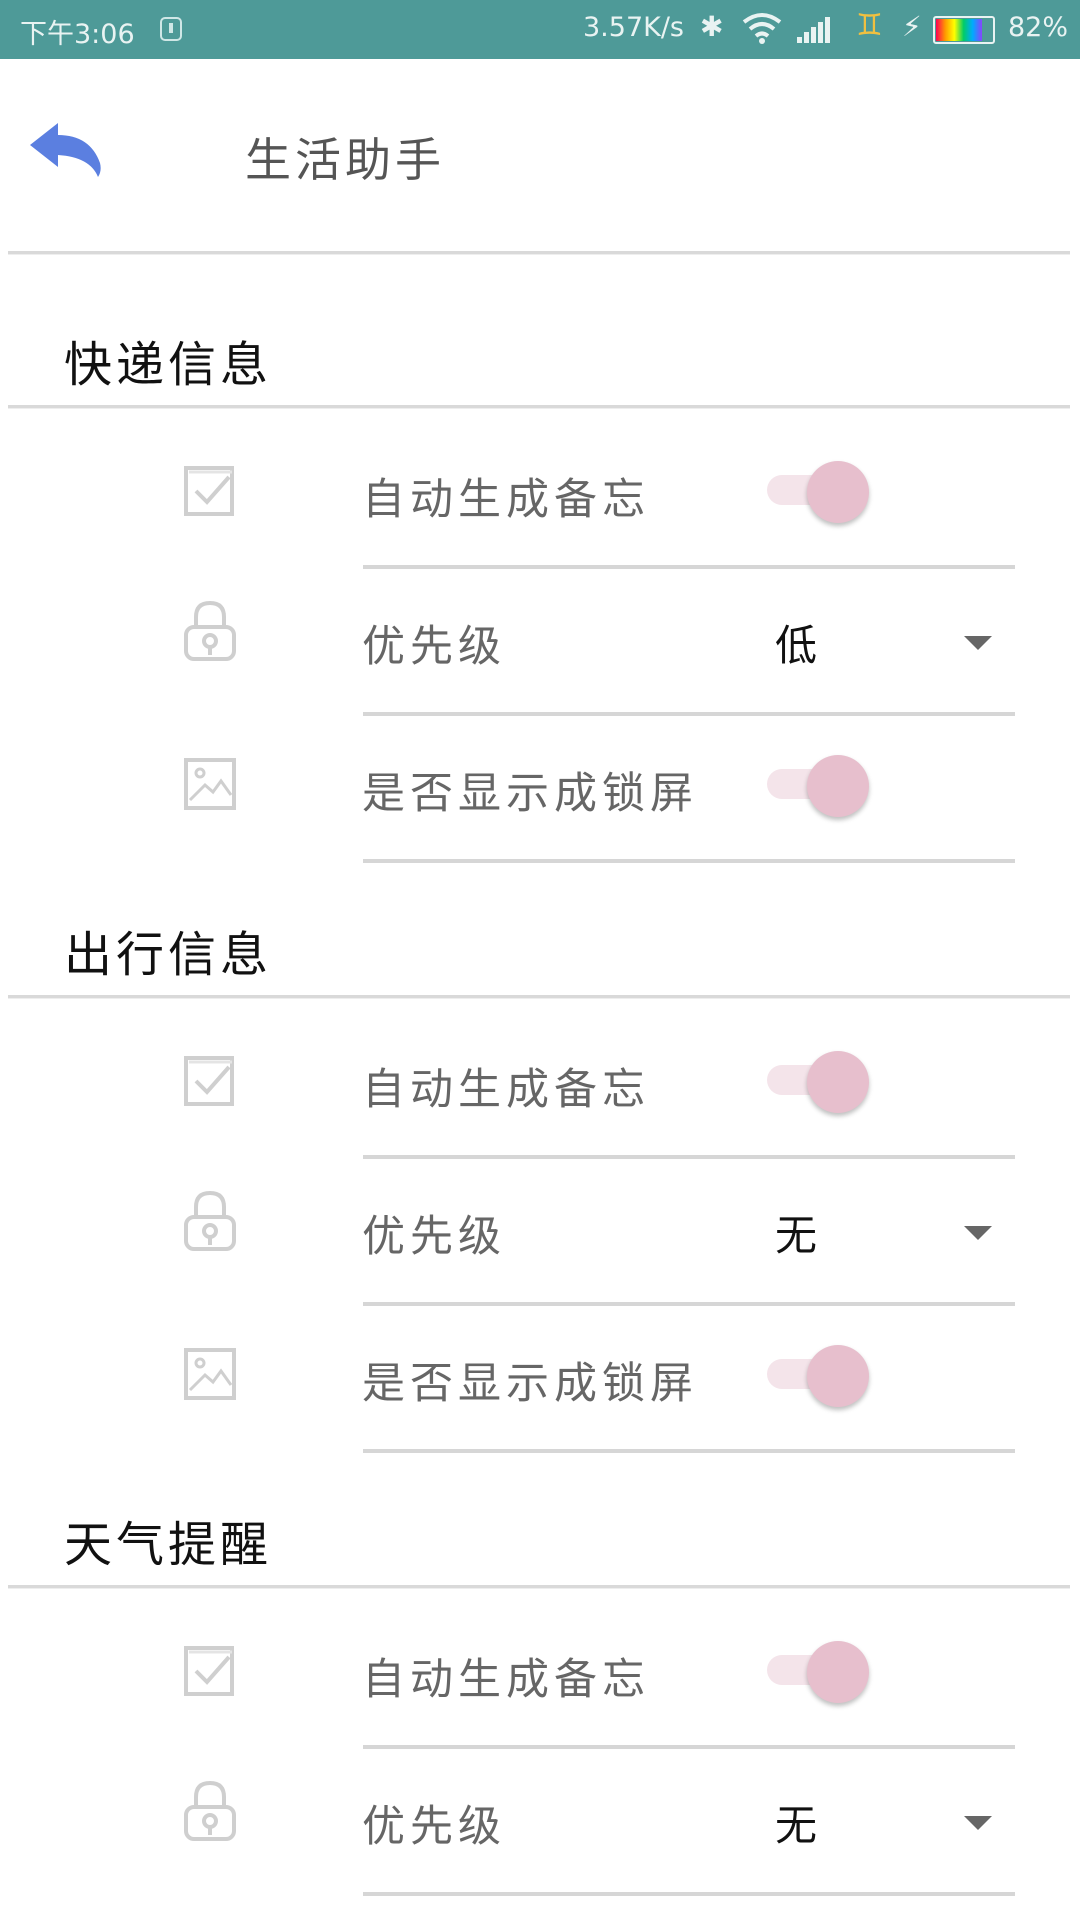 Image resolution: width=1080 pixels, height=1920 pixels. Describe the element at coordinates (168, 365) in the screenshot. I see `section-title: 快递信息` at that location.